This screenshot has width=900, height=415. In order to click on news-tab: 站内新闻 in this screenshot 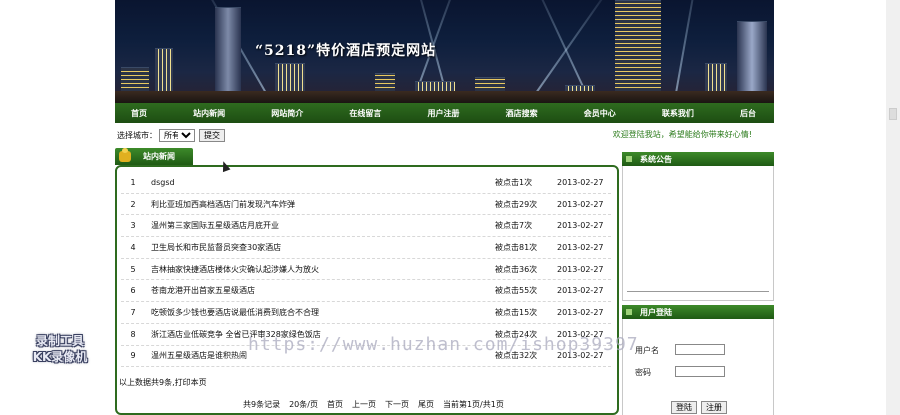, I will do `click(154, 156)`.